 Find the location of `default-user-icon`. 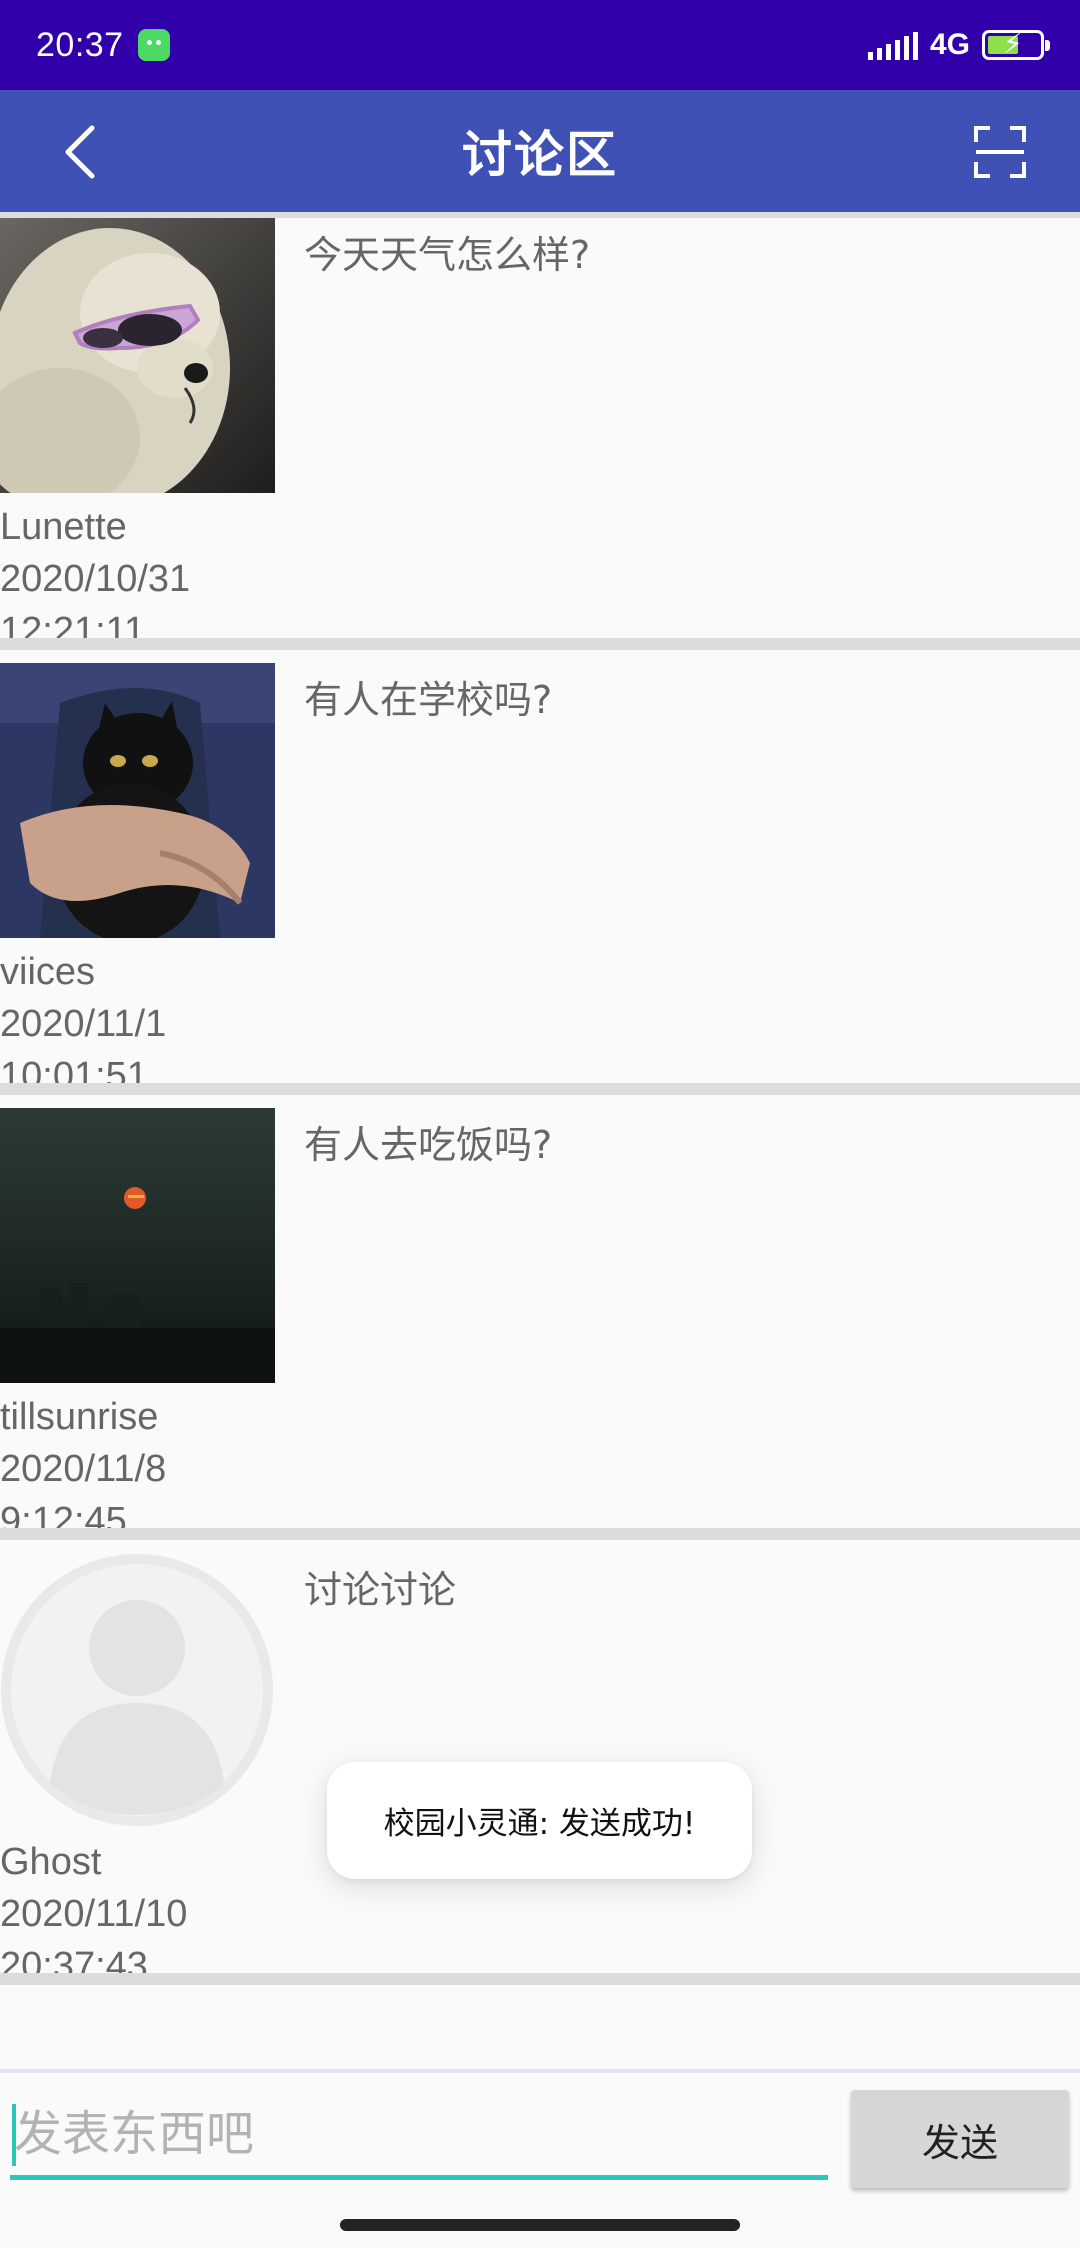

default-user-icon is located at coordinates (137, 1690).